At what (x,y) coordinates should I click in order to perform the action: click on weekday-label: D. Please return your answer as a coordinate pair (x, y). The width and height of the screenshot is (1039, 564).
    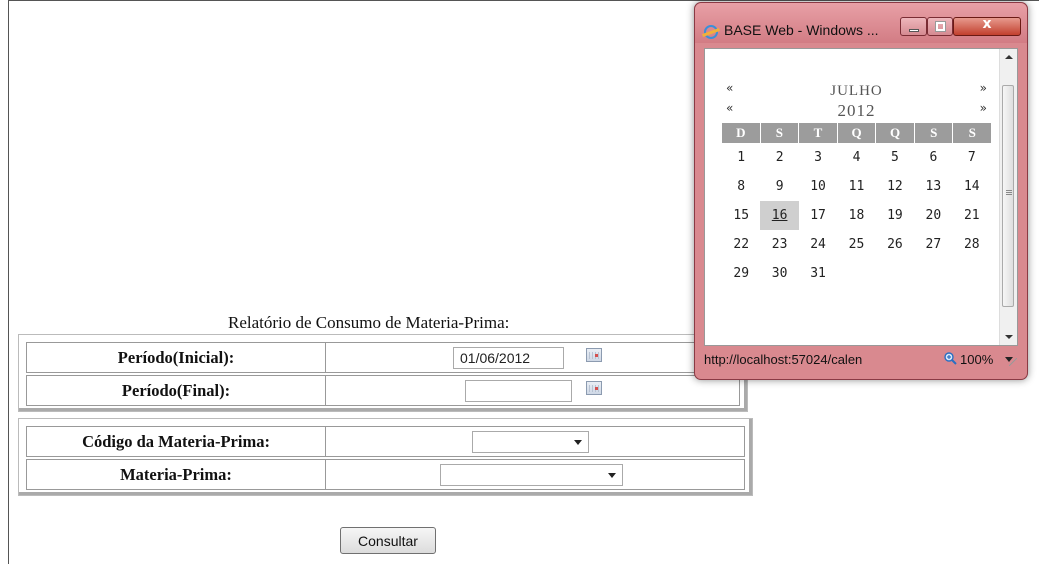
    Looking at the image, I should click on (741, 133).